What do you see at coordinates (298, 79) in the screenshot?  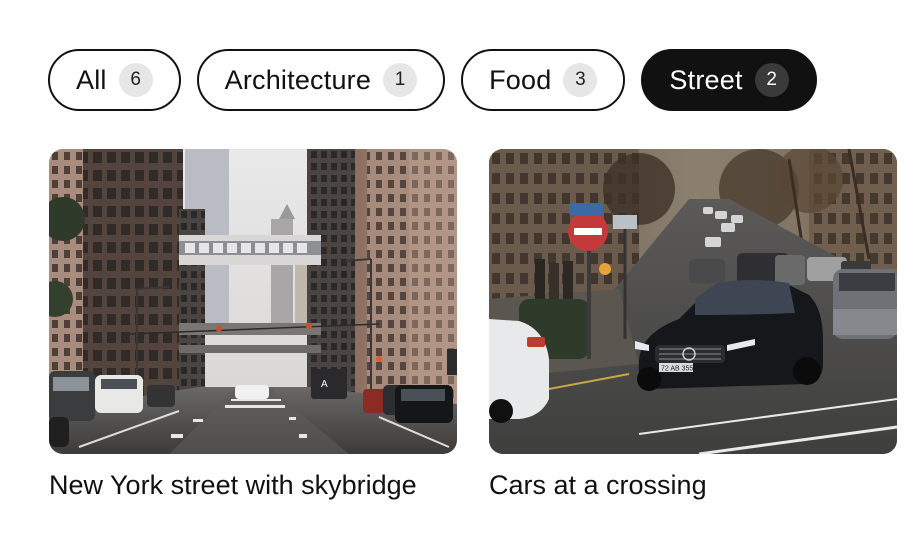 I see `filter-label: Architecture` at bounding box center [298, 79].